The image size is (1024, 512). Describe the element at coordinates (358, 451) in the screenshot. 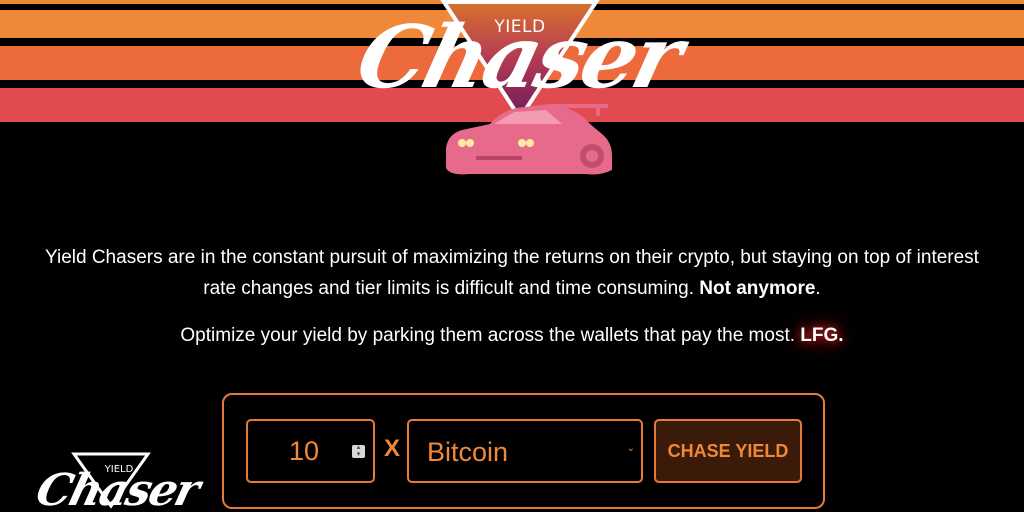

I see `spinner-icon: ▴ ▾` at that location.